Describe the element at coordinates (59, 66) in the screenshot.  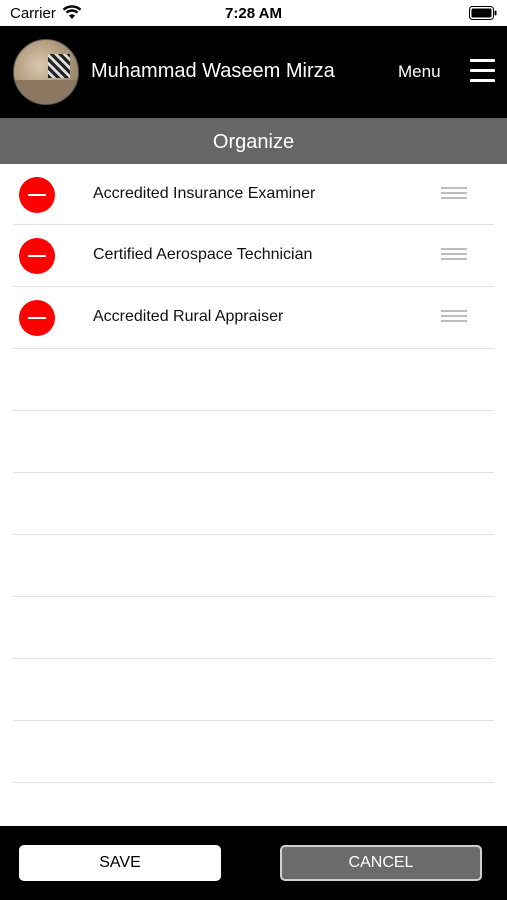
I see `avatar-window` at that location.